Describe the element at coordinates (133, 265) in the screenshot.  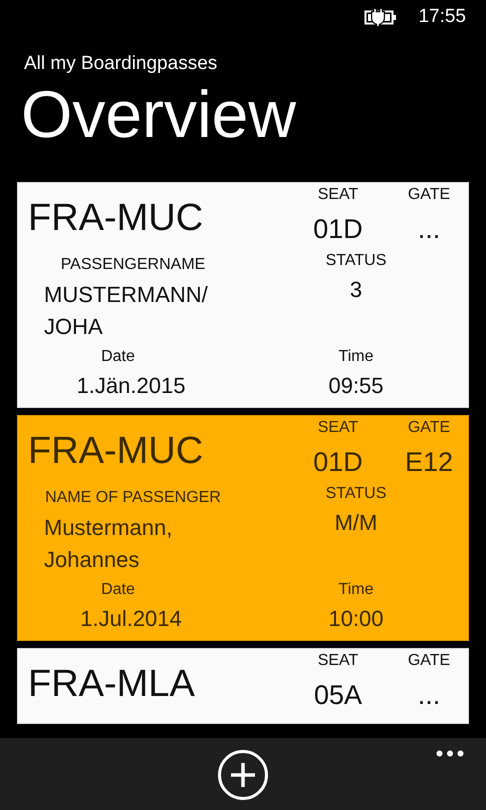
I see `passenger-name-label: PASSENGERNAME` at that location.